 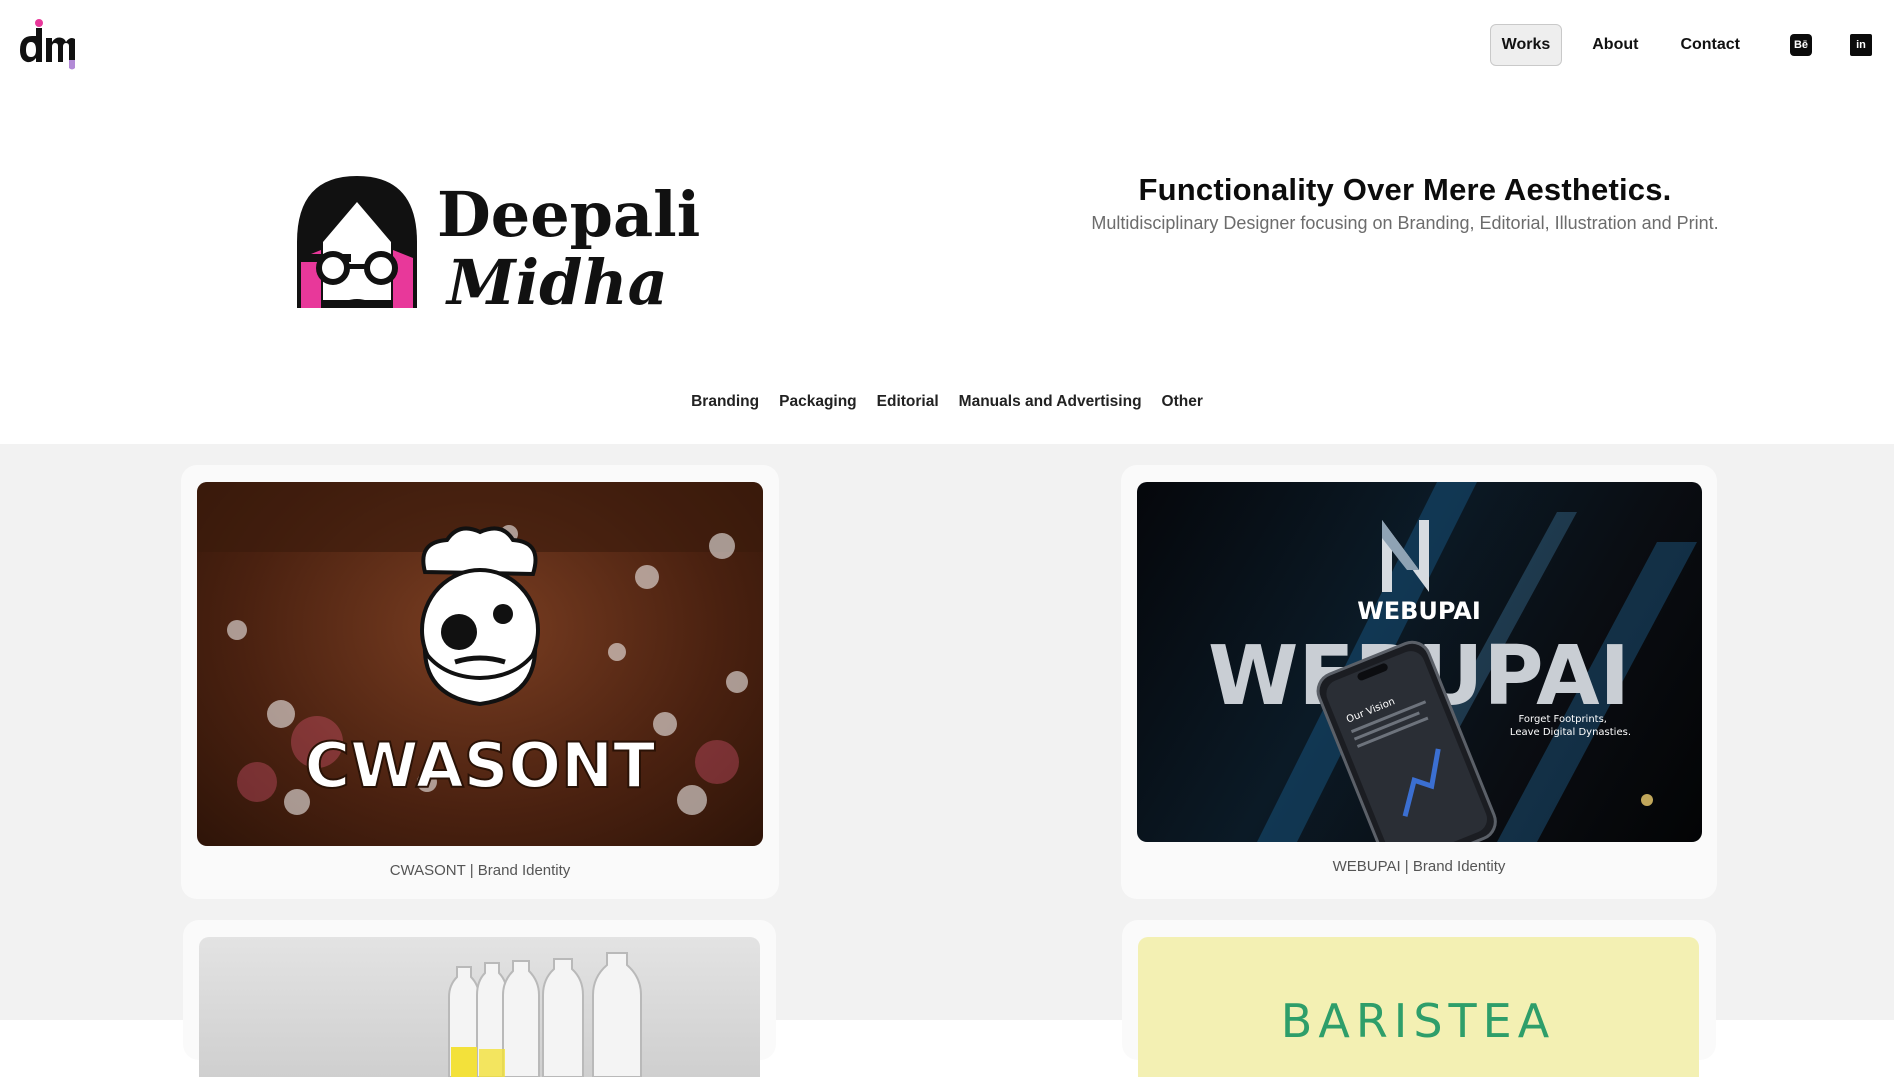 I want to click on filter-other: Other, so click(x=1182, y=402).